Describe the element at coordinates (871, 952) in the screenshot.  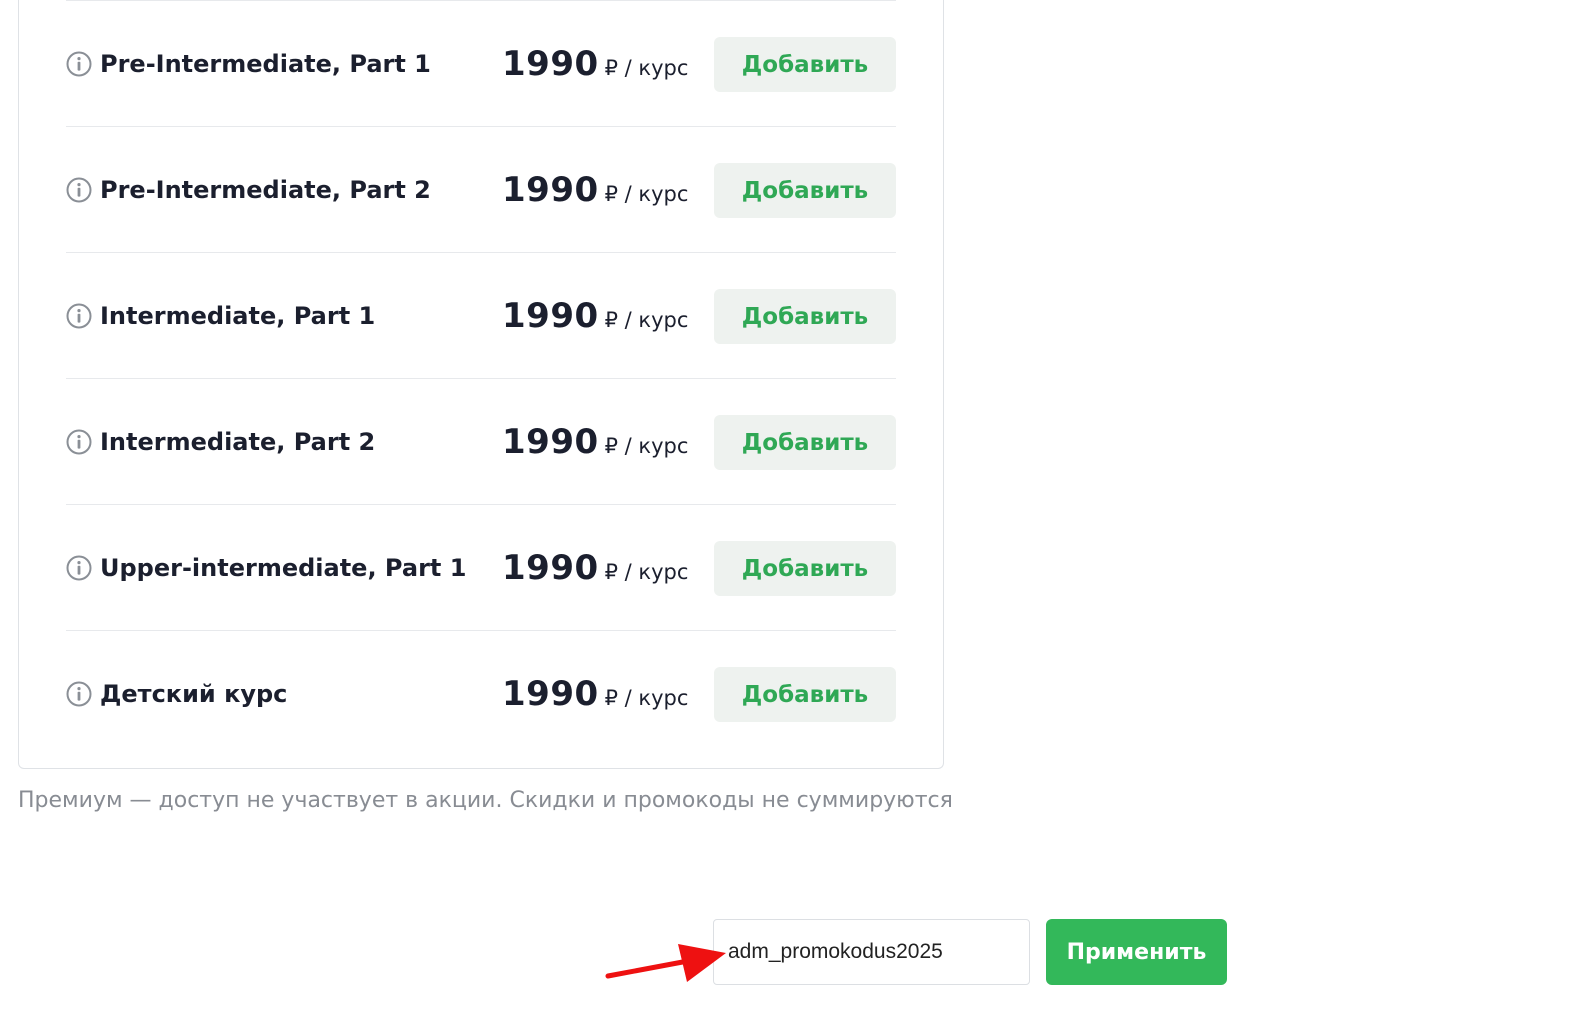
I see `promo-code-input` at that location.